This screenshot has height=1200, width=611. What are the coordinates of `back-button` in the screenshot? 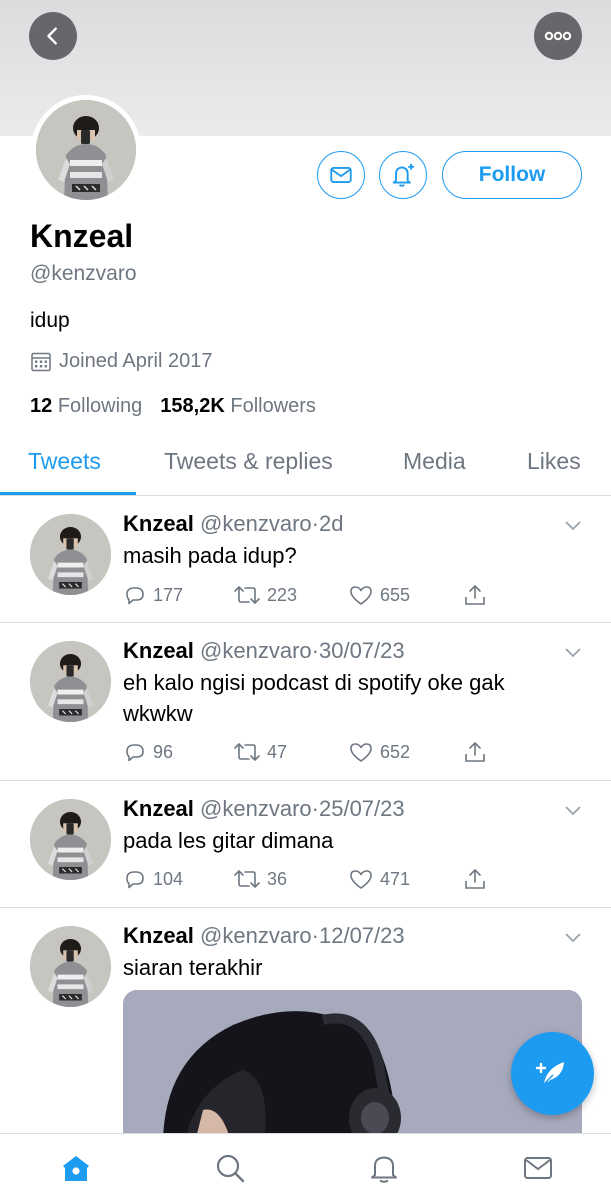 It's located at (53, 36).